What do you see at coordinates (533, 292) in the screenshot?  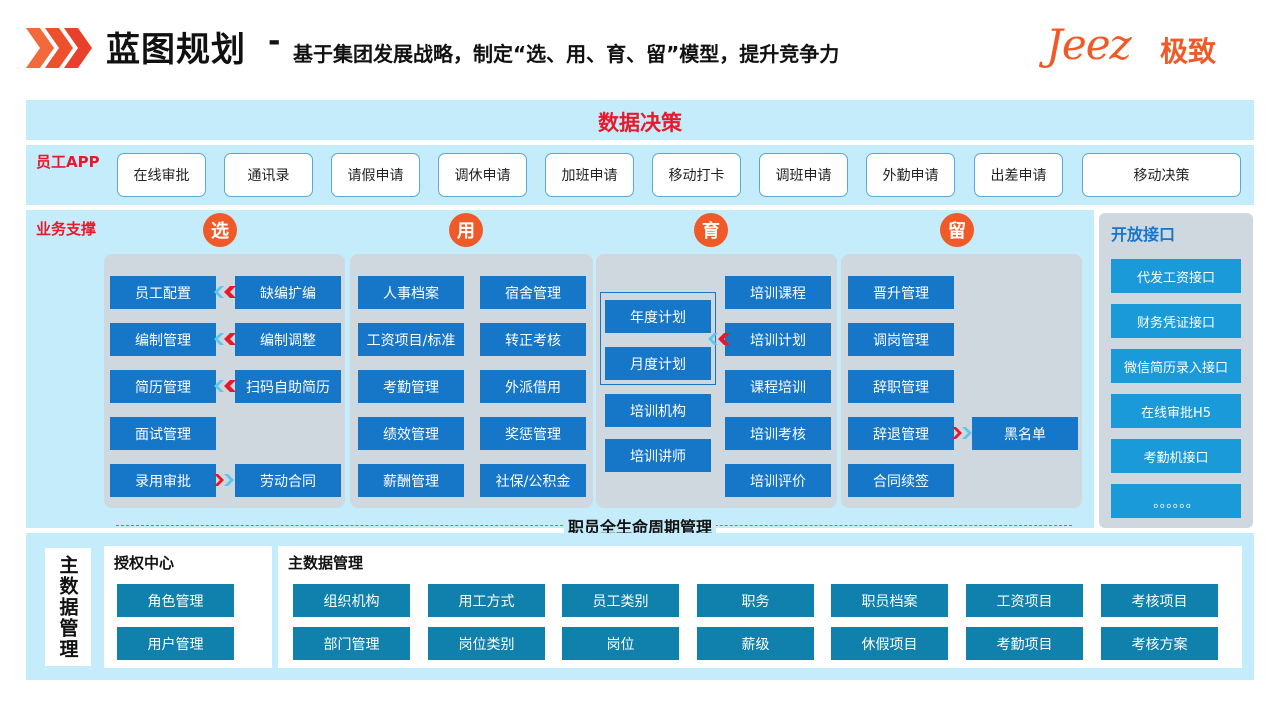 I see `use-item: 宿舍管理` at bounding box center [533, 292].